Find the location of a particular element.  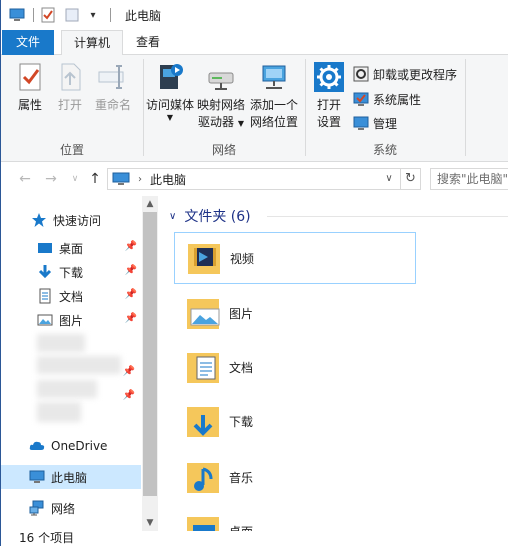

folders-section-header: ∨ 文件夹 (6) is located at coordinates (338, 216).